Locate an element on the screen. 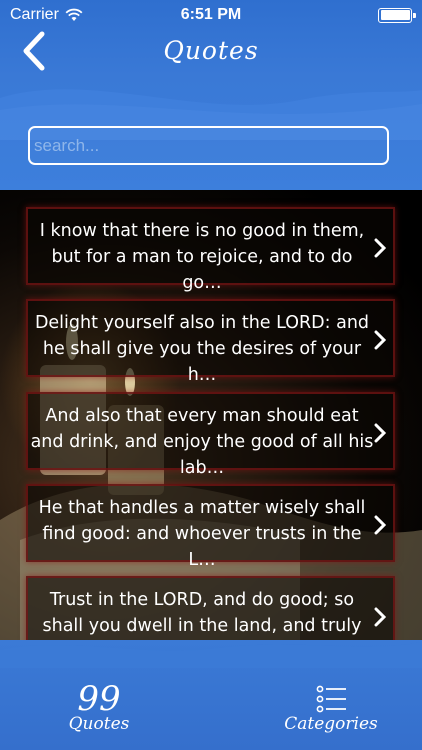 The image size is (422, 750). page-title: Quotes is located at coordinates (211, 50).